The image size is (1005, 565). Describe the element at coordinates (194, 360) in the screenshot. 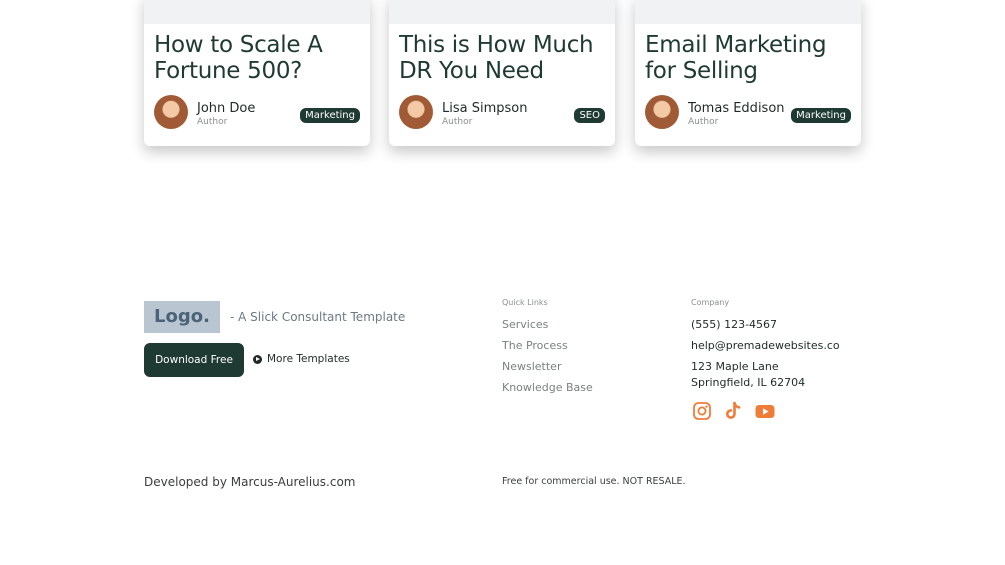

I see `download-free-button: Download Free` at that location.